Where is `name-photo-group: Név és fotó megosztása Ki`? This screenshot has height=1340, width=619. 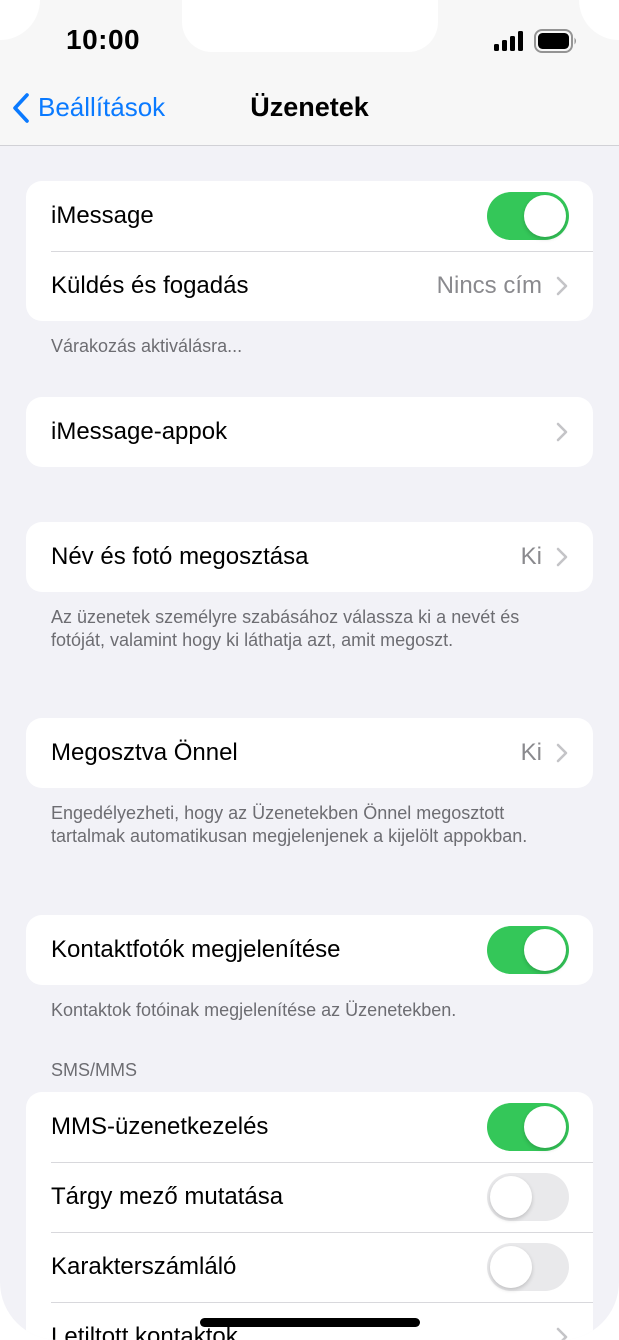
name-photo-group: Név és fotó megosztása Ki is located at coordinates (309, 557).